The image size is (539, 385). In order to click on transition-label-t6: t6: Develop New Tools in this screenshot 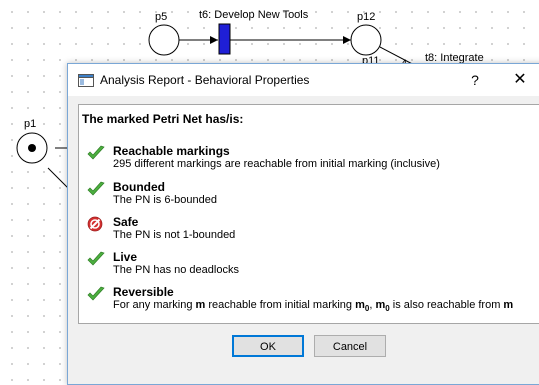, I will do `click(254, 15)`.